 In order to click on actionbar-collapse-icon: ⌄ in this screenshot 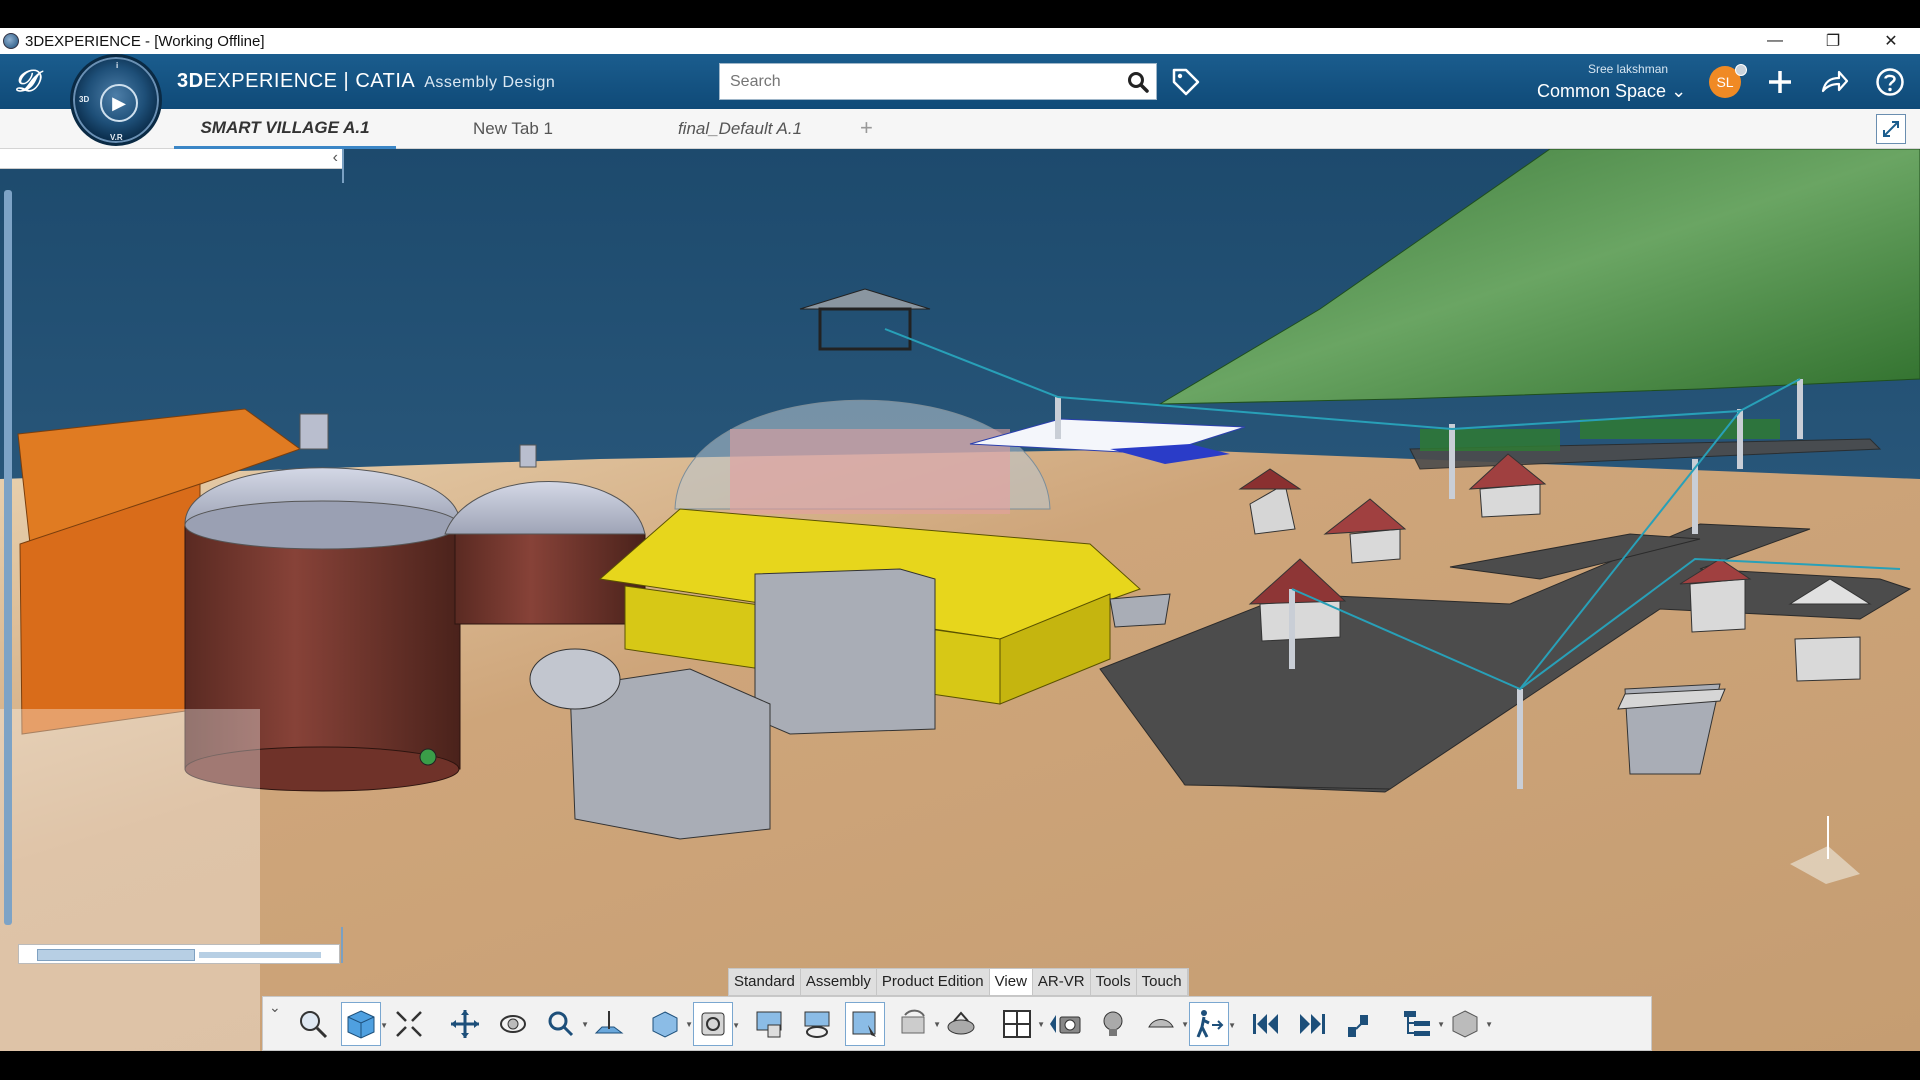, I will do `click(275, 1007)`.